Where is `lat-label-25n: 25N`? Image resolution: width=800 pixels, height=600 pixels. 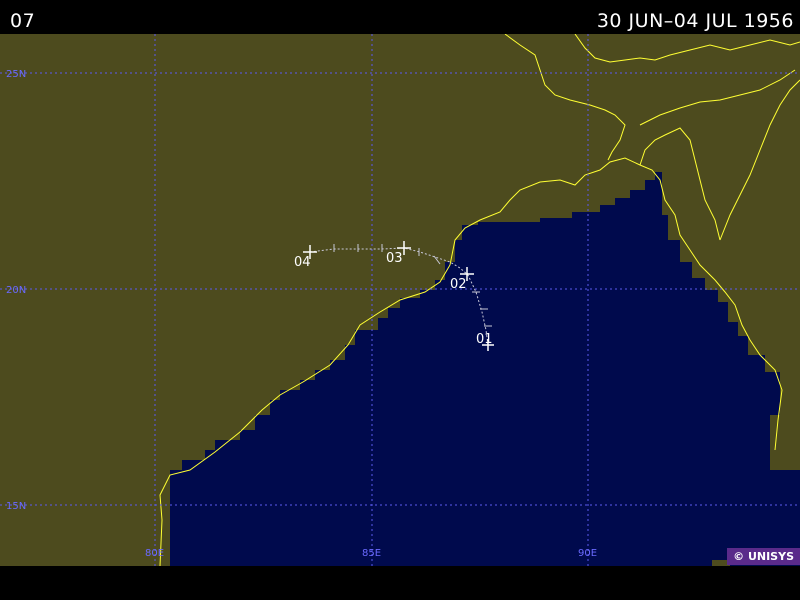 lat-label-25n: 25N is located at coordinates (16, 74).